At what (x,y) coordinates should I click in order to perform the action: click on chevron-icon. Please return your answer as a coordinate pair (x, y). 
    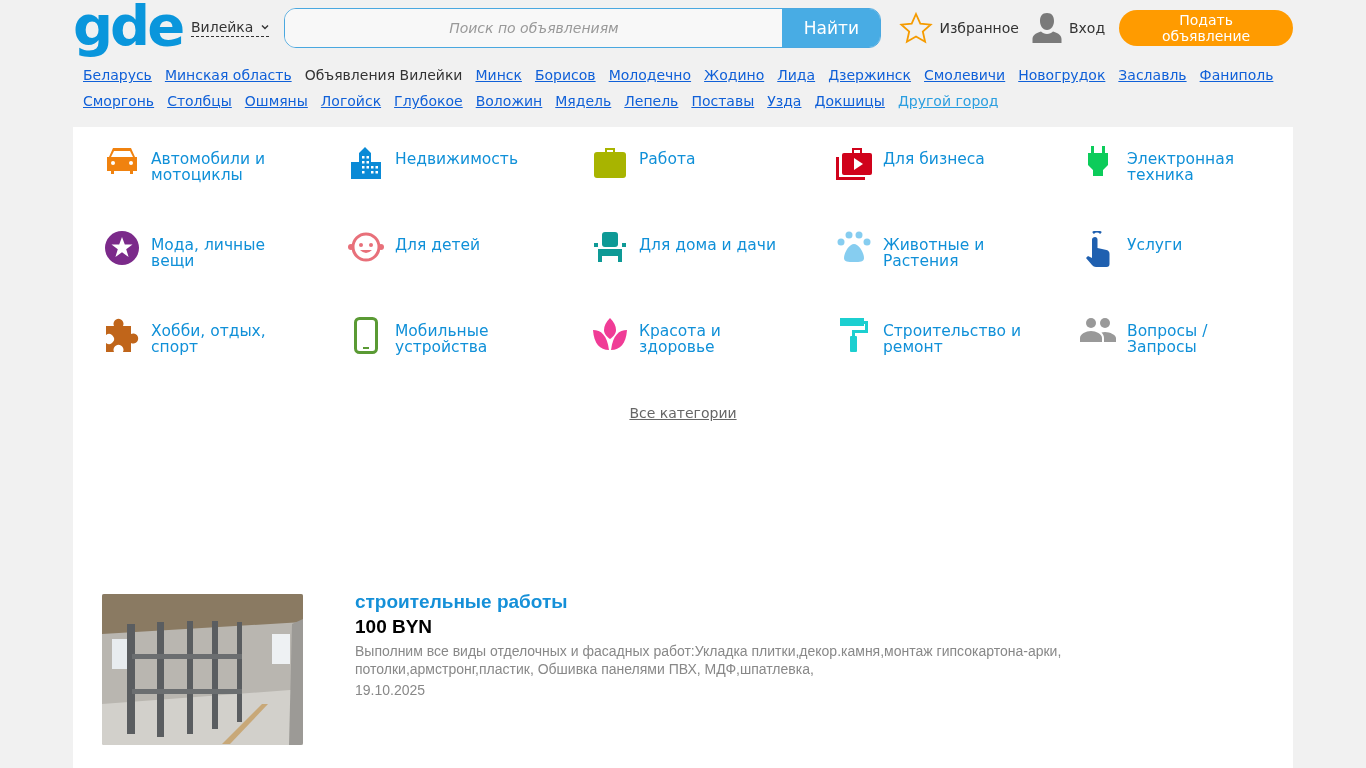
    Looking at the image, I should click on (265, 27).